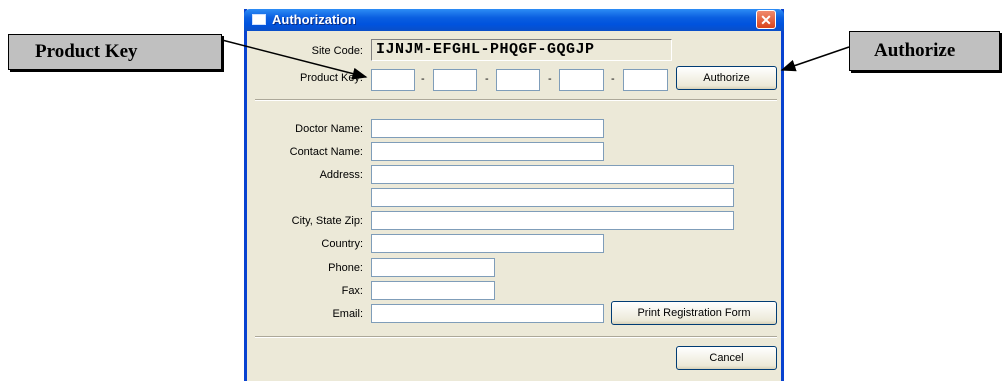 The height and width of the screenshot is (381, 1005). Describe the element at coordinates (815, 59) in the screenshot. I see `authorize-arrow` at that location.